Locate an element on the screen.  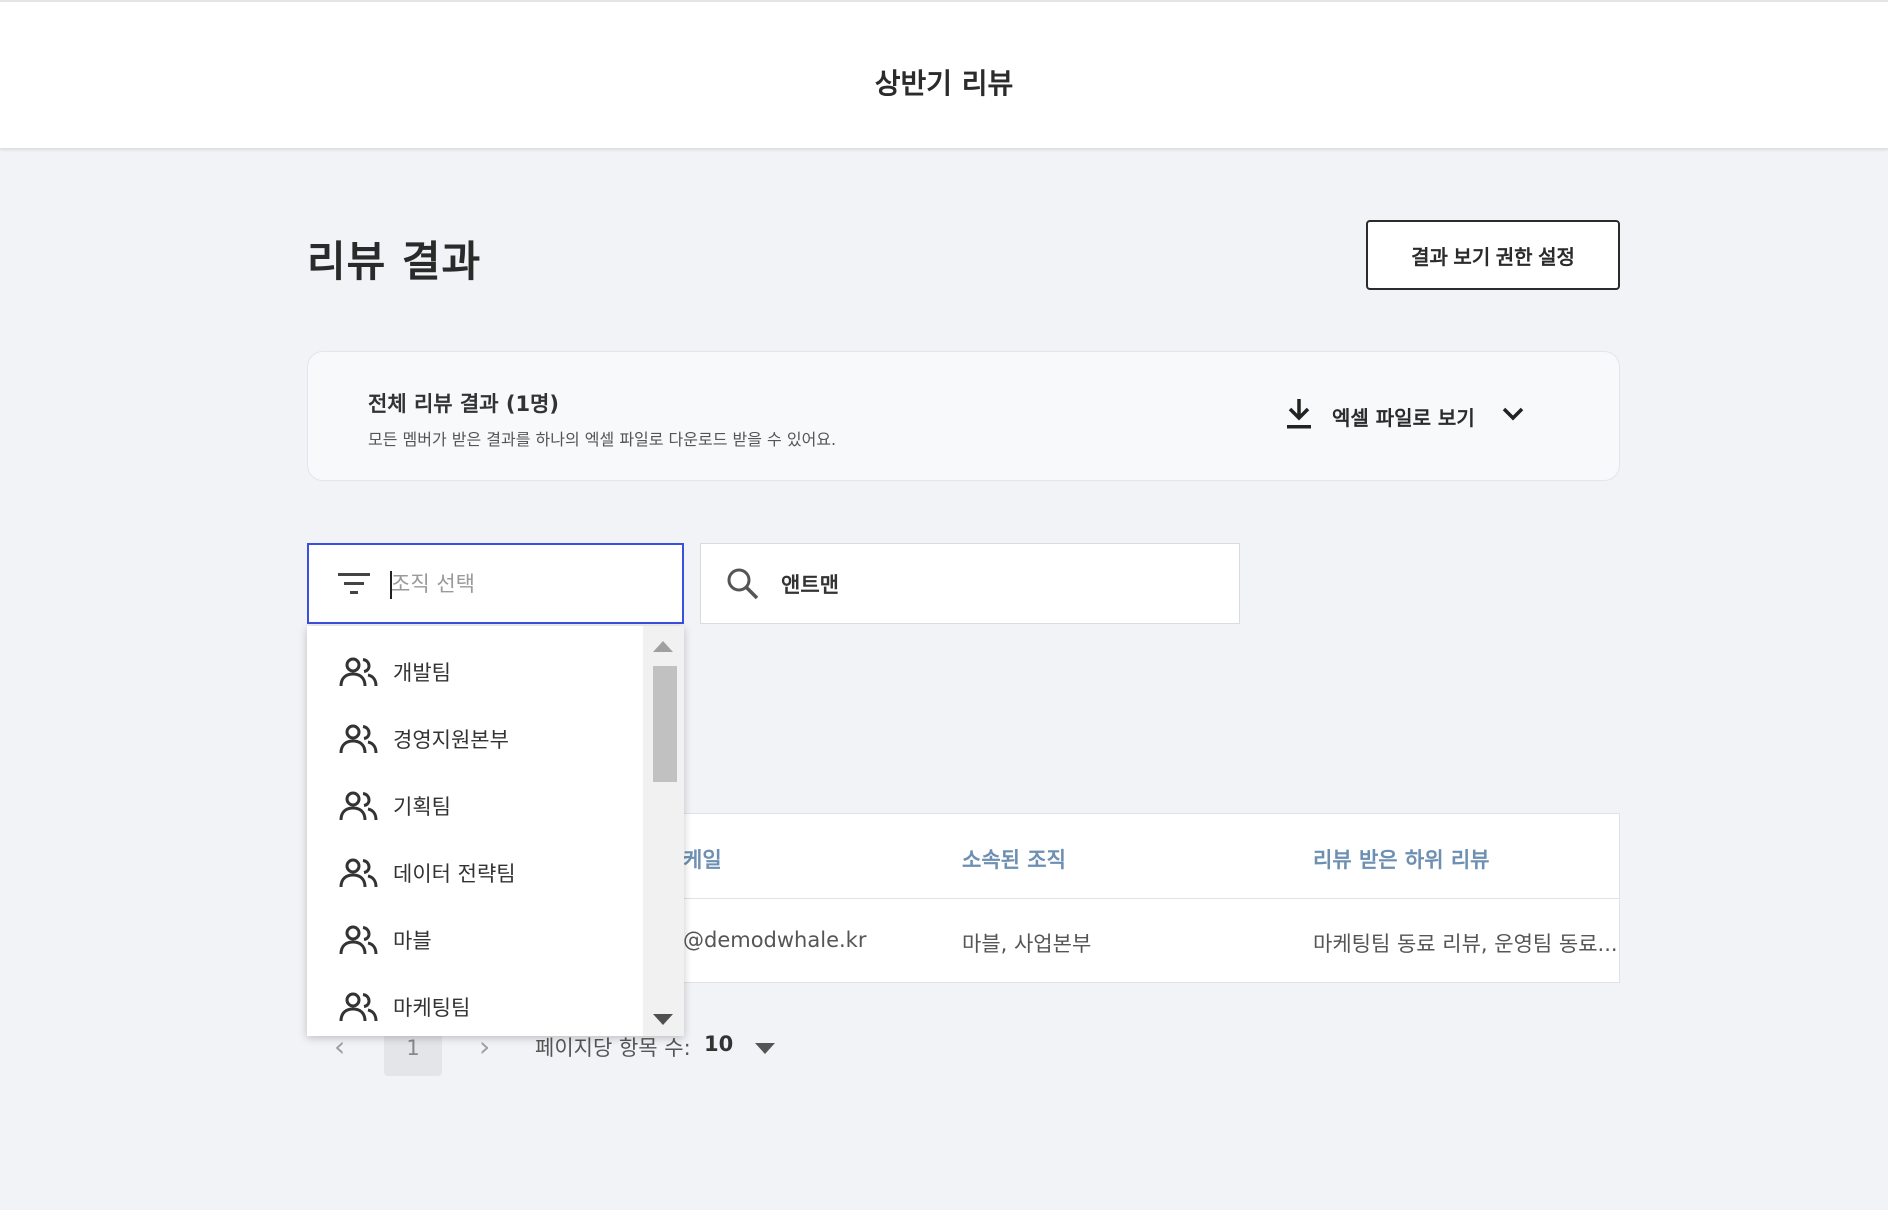
scroll-up-arrow-icon is located at coordinates (663, 647).